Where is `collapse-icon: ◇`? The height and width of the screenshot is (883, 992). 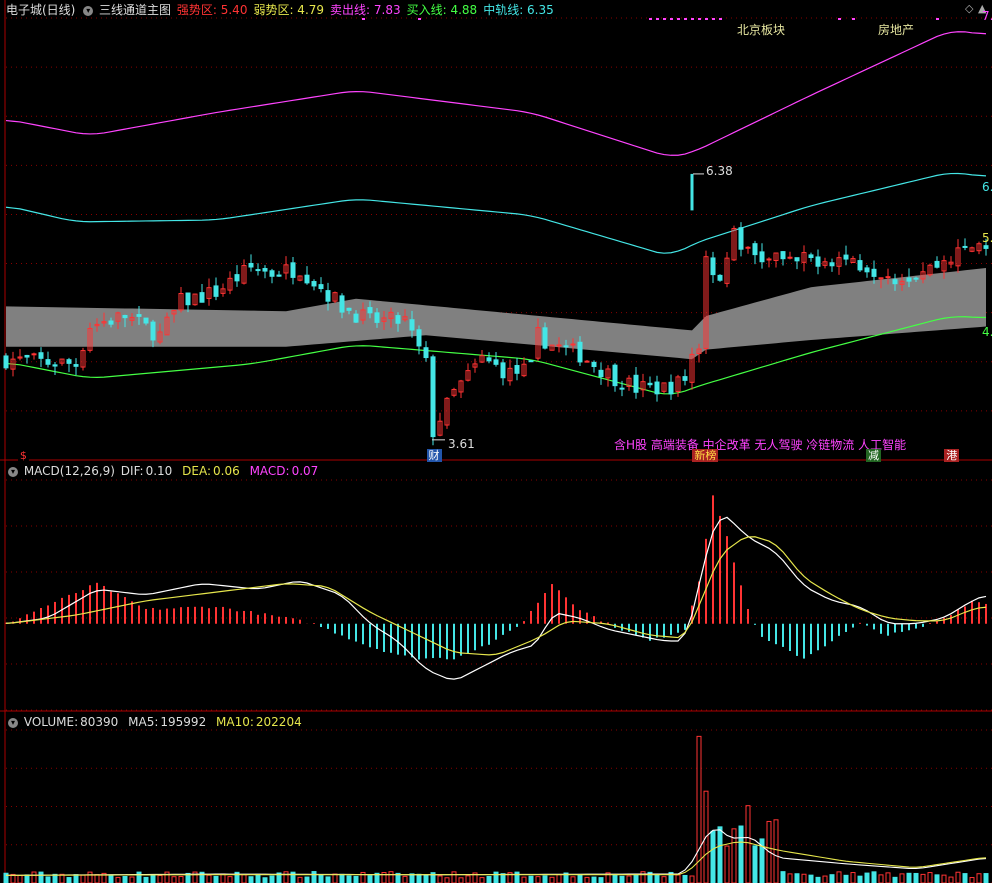
collapse-icon: ◇ is located at coordinates (969, 8).